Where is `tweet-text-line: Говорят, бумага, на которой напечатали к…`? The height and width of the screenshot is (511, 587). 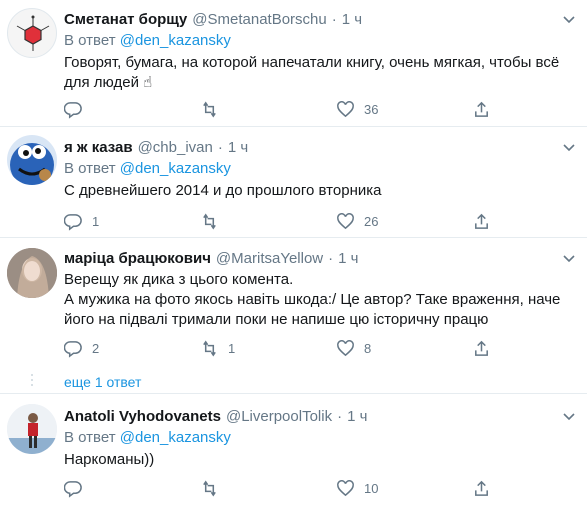 tweet-text-line: Говорят, бумага, на которой напечатали к… is located at coordinates (312, 62).